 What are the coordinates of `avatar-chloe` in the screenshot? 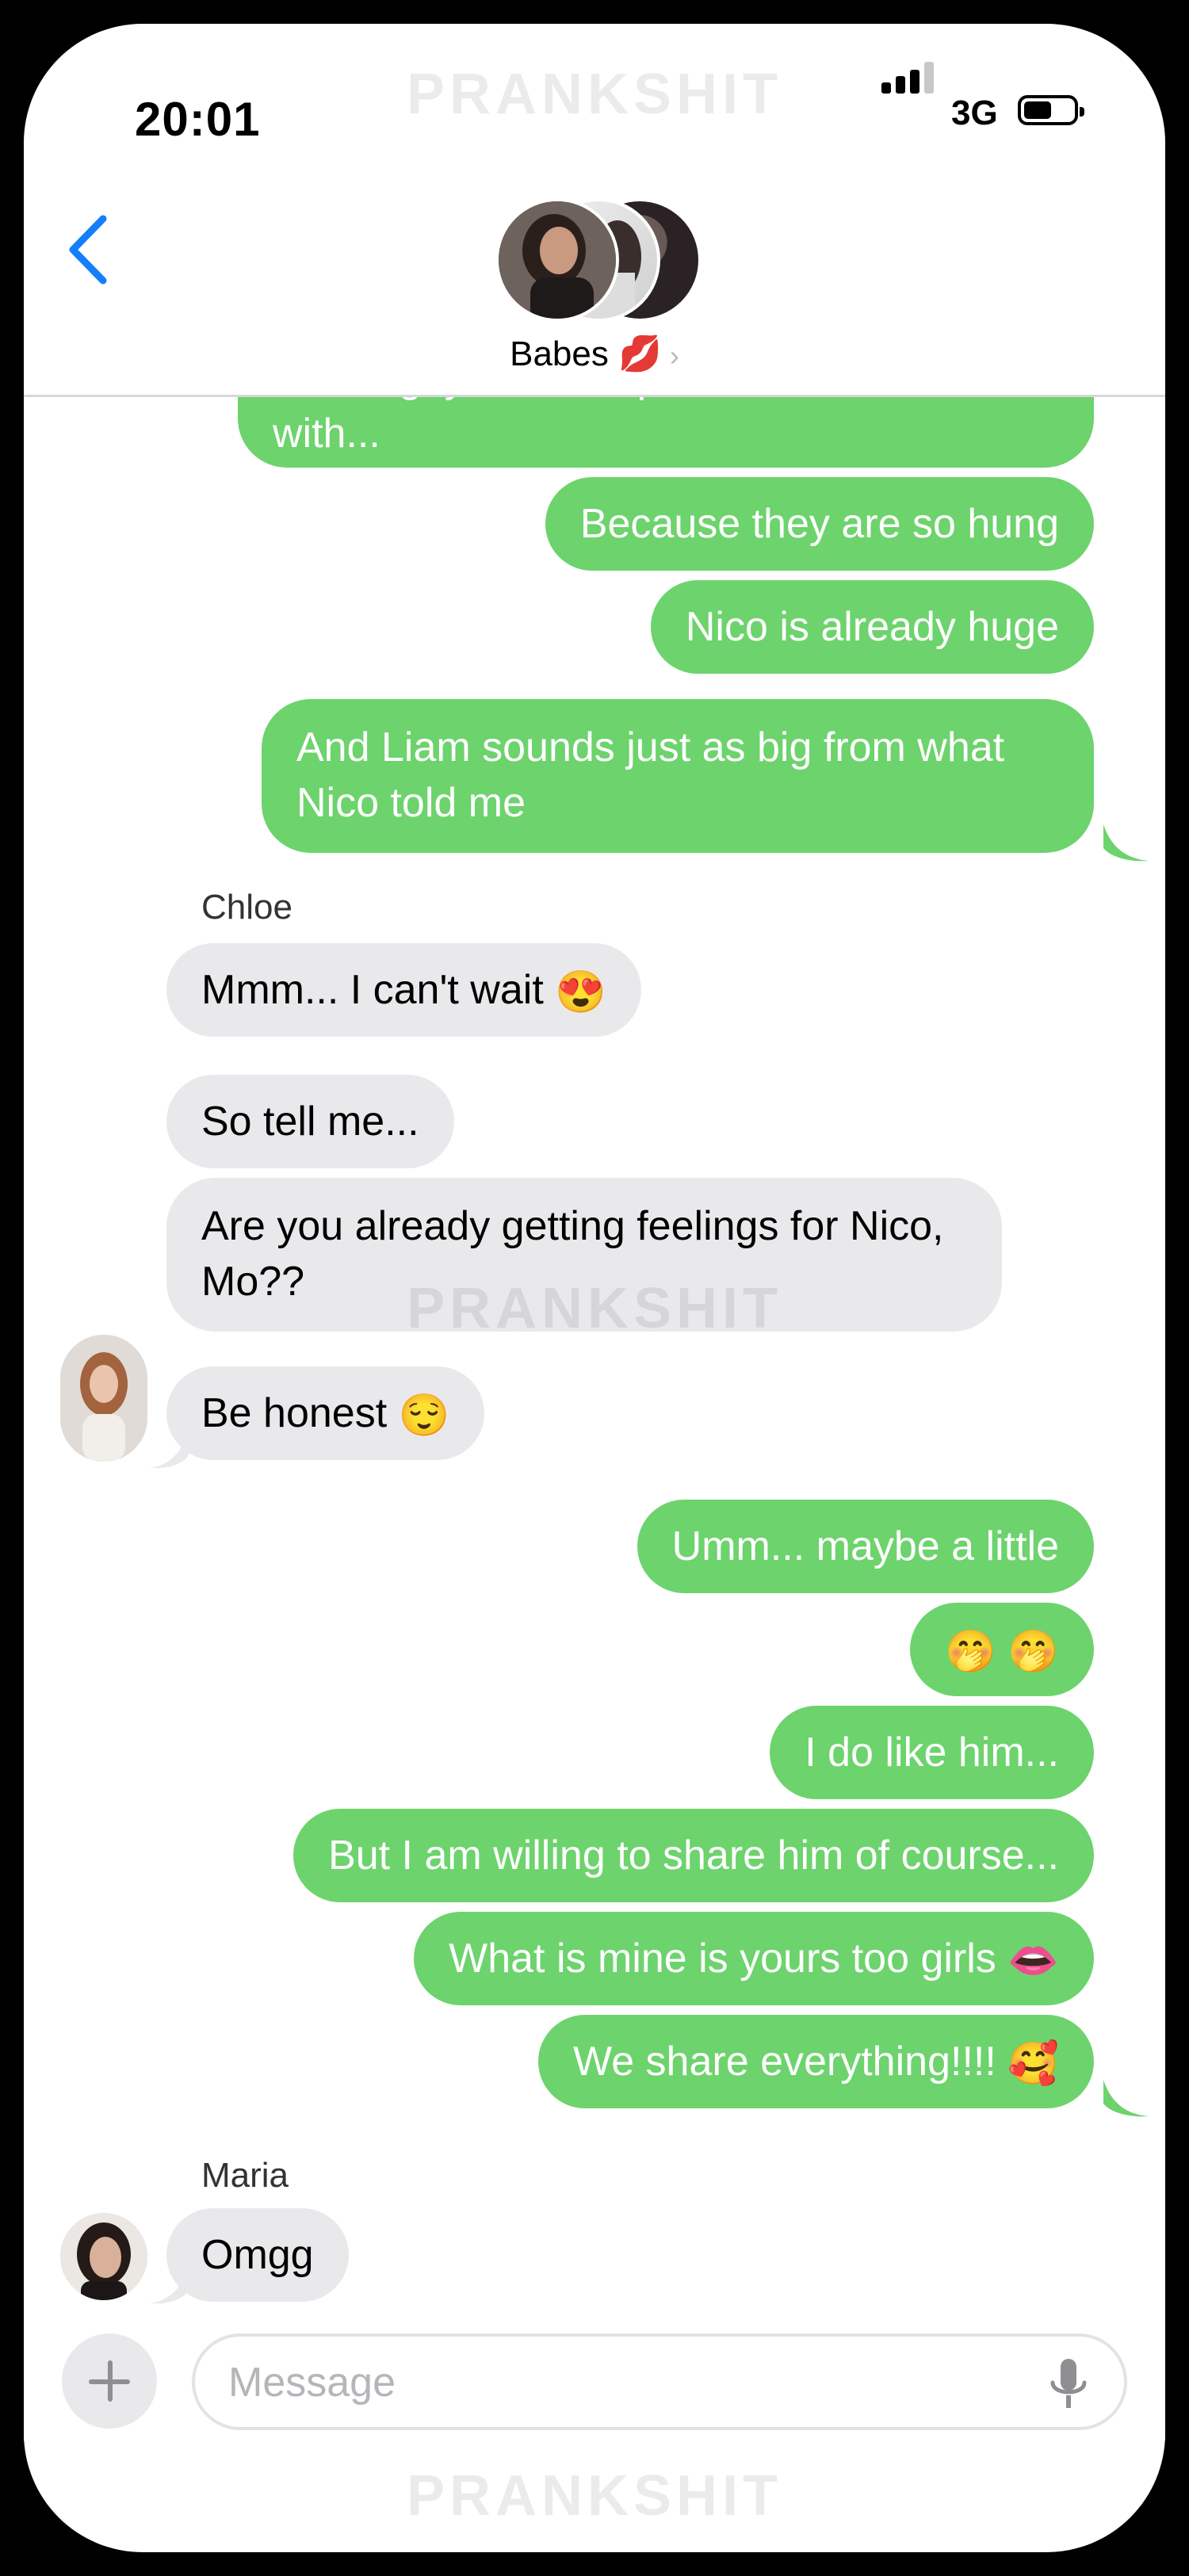 It's located at (103, 1398).